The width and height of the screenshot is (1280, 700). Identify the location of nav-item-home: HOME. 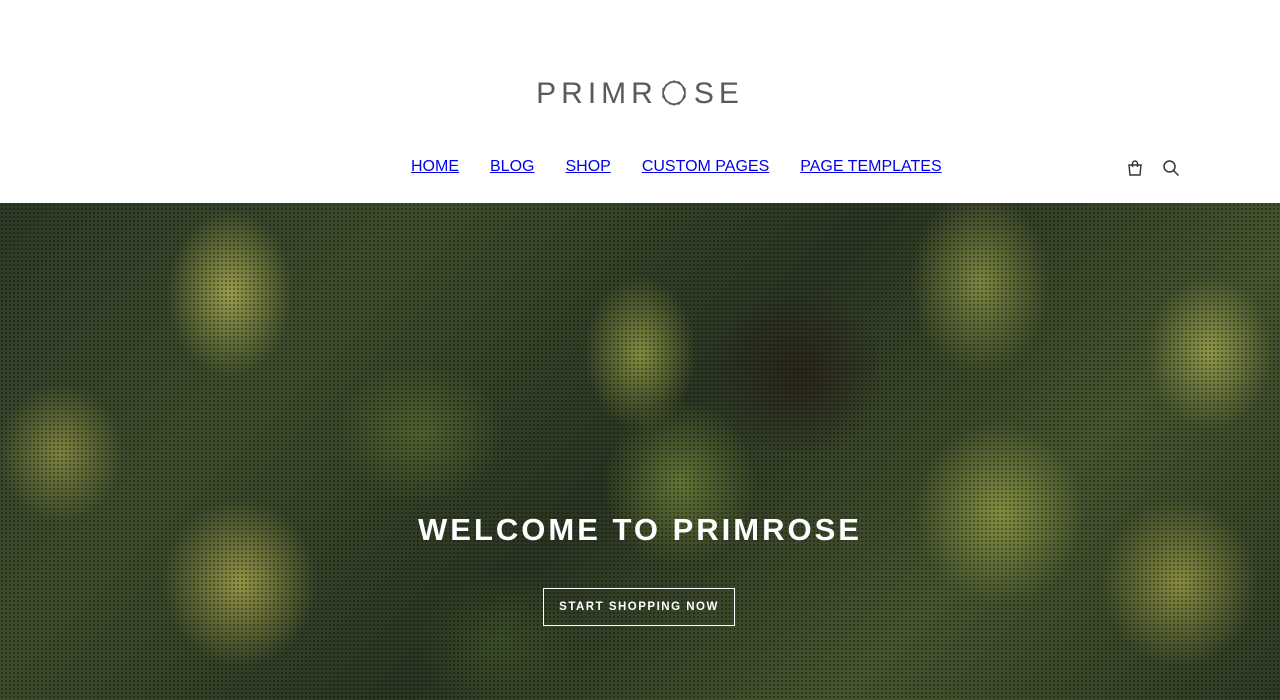
(435, 167).